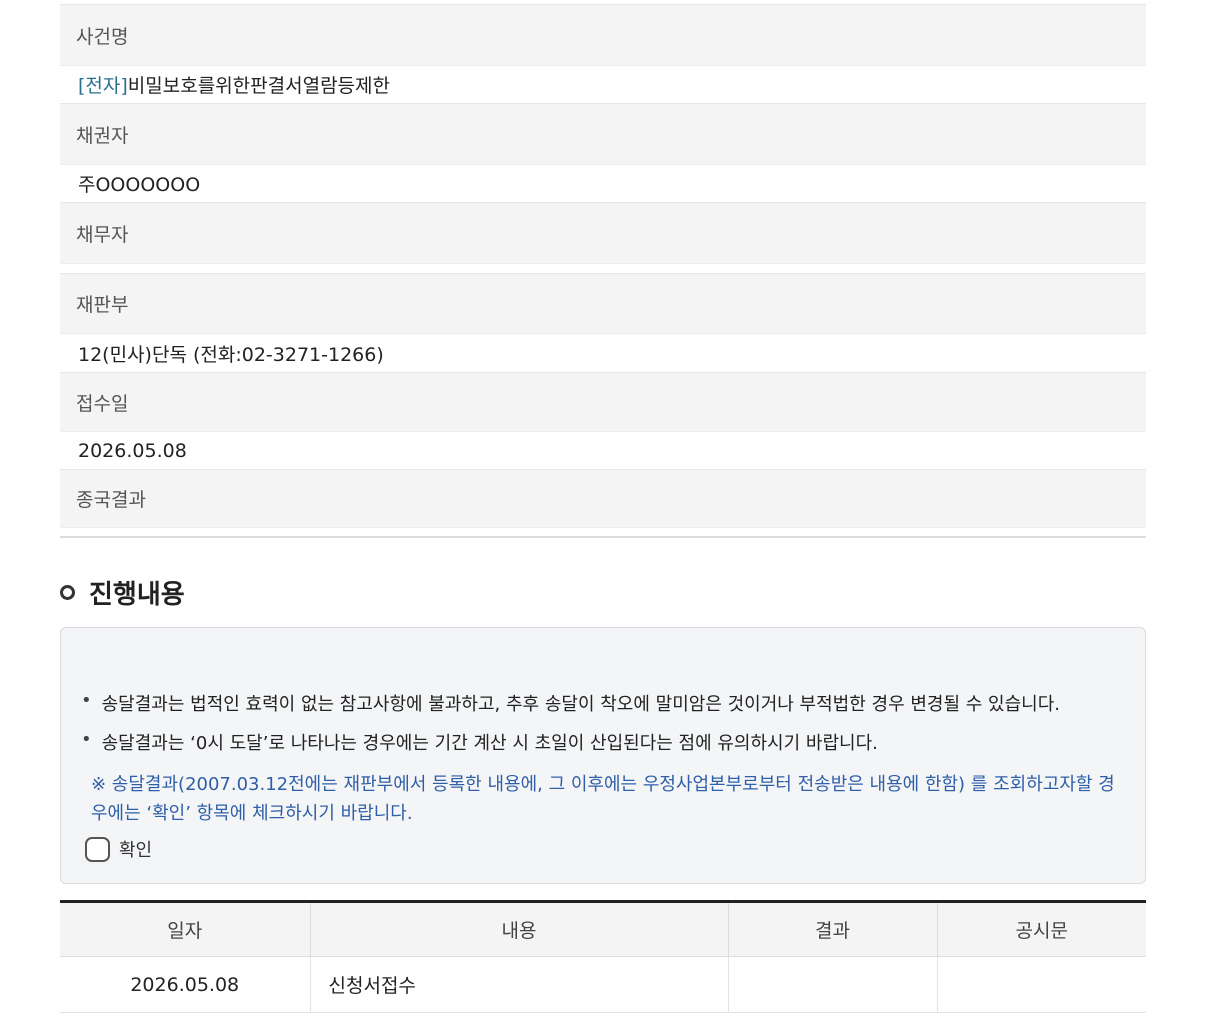 Image resolution: width=1206 pixels, height=1021 pixels. I want to click on confirm-checkbox-control: 확인, so click(118, 849).